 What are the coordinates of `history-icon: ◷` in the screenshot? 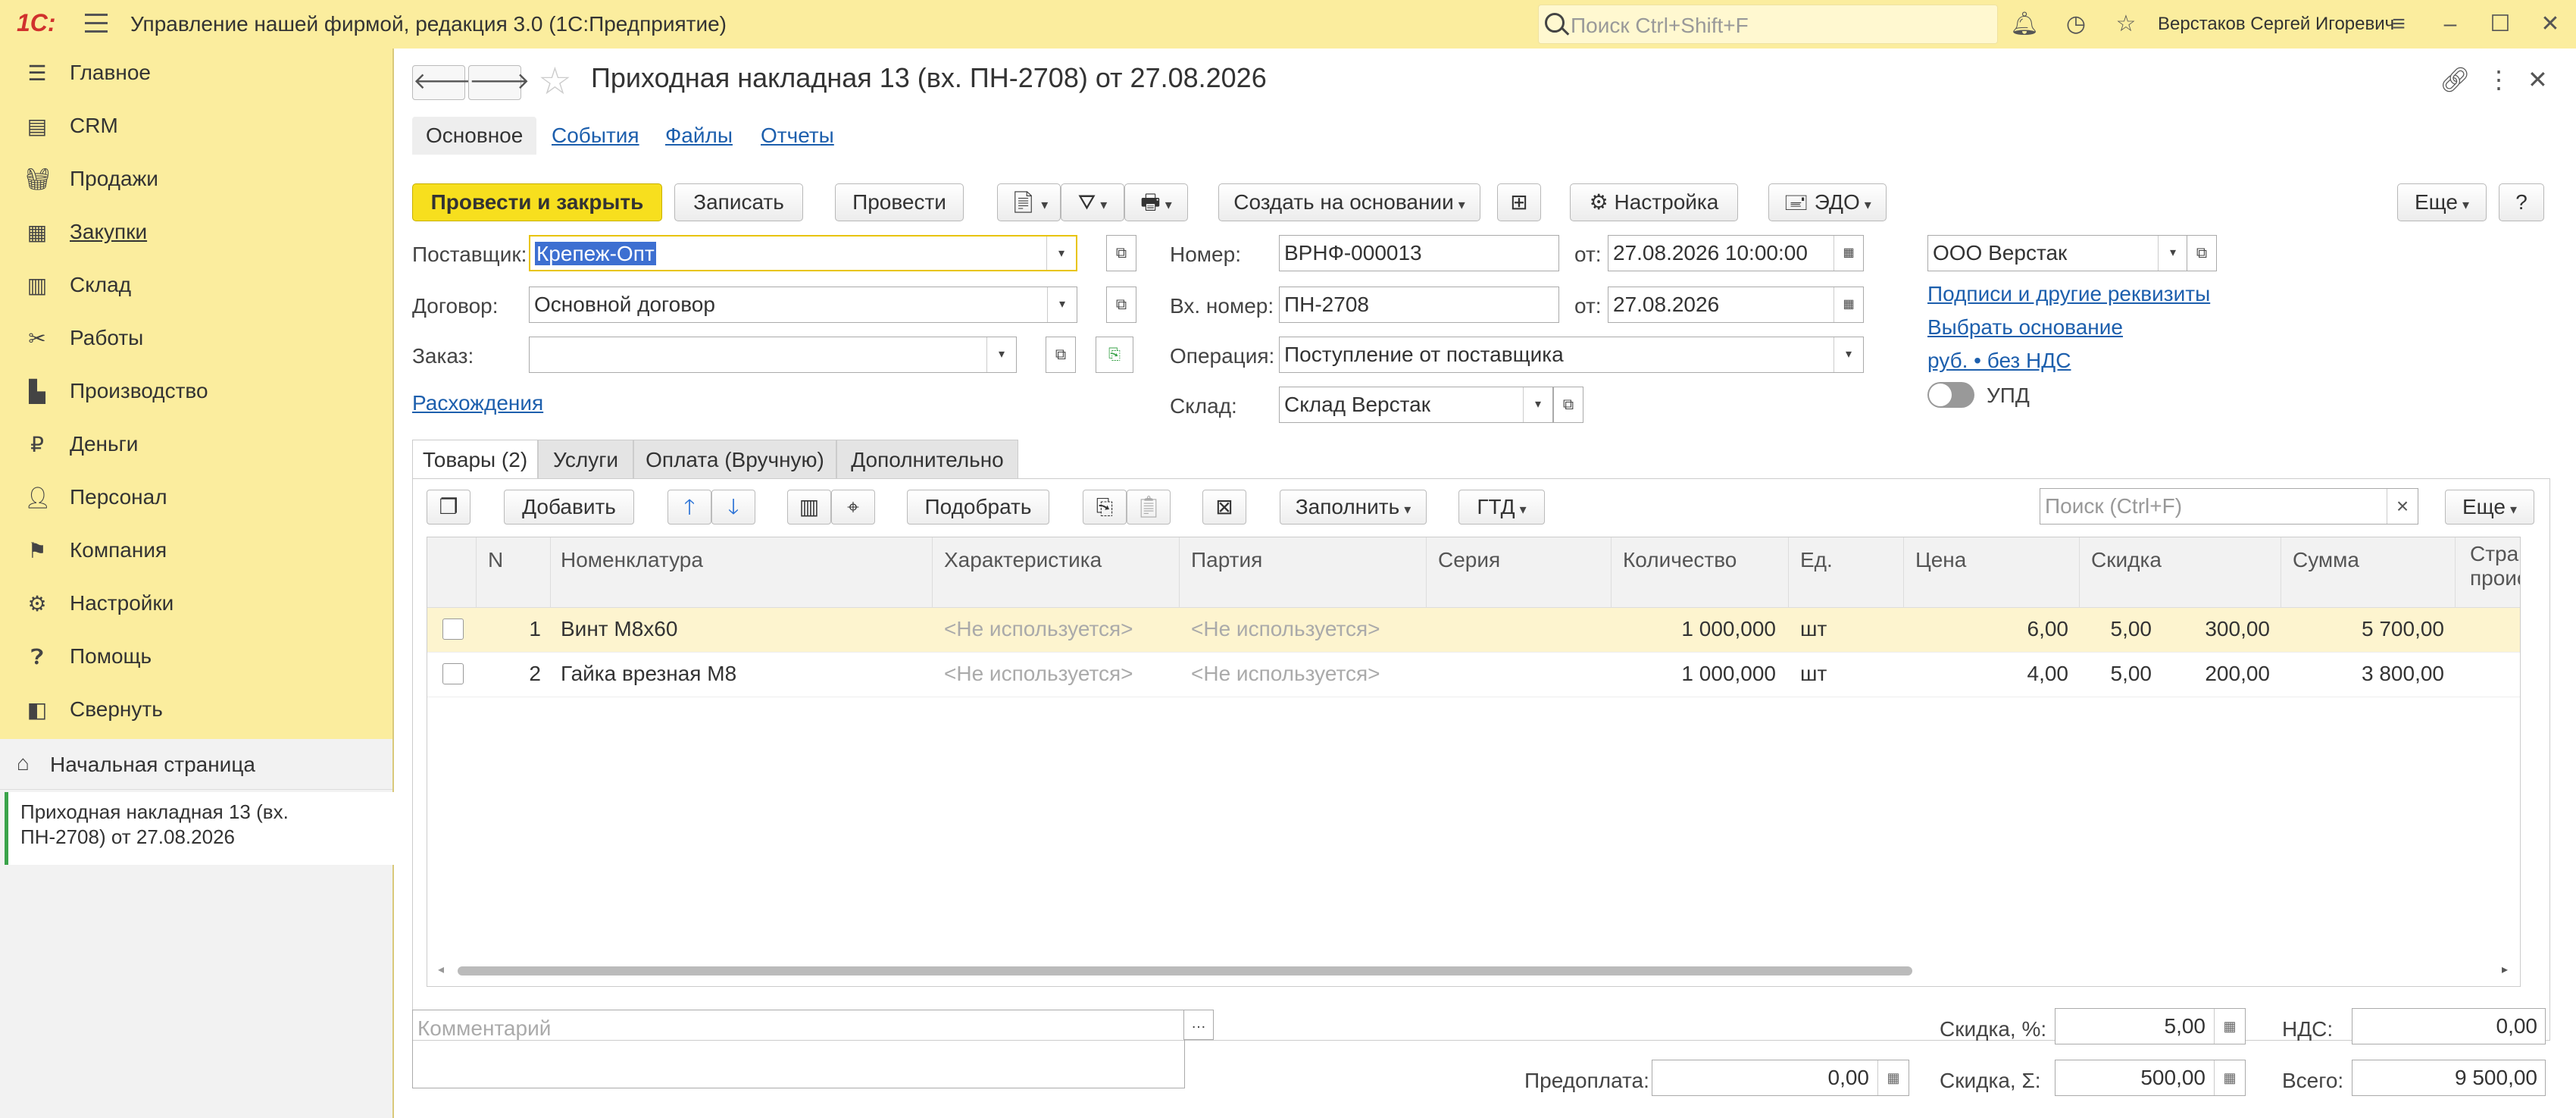 It's located at (2076, 24).